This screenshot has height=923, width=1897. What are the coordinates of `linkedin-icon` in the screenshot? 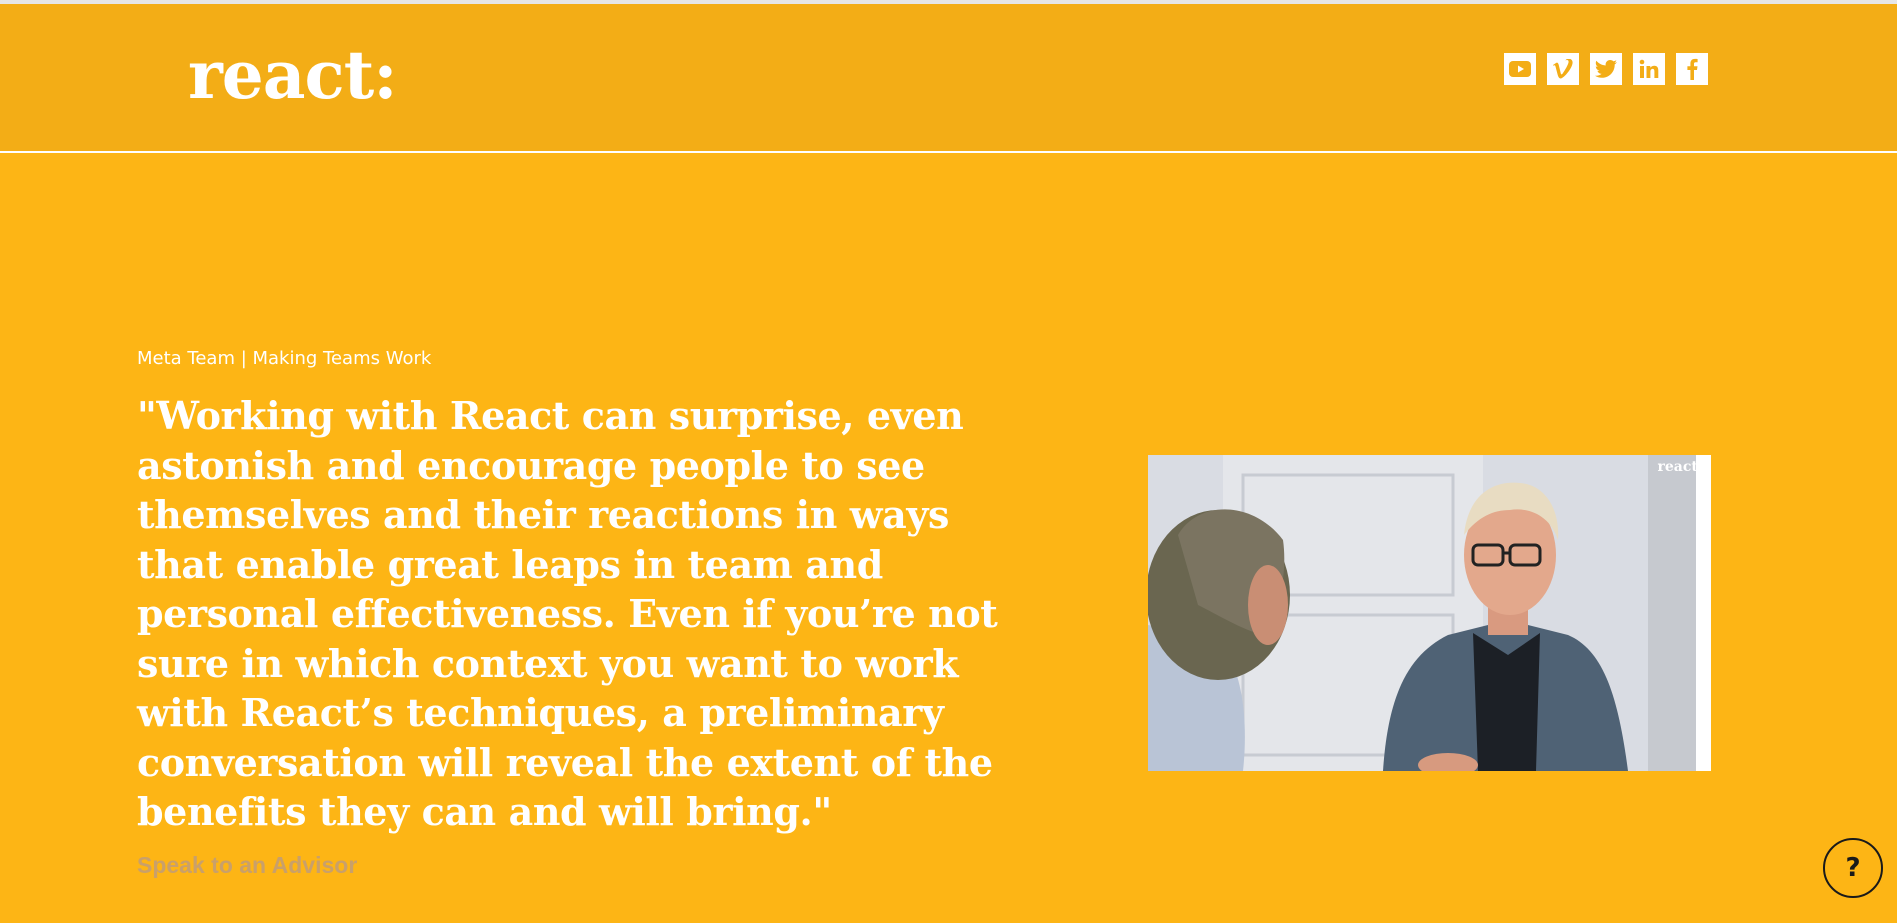 It's located at (1649, 68).